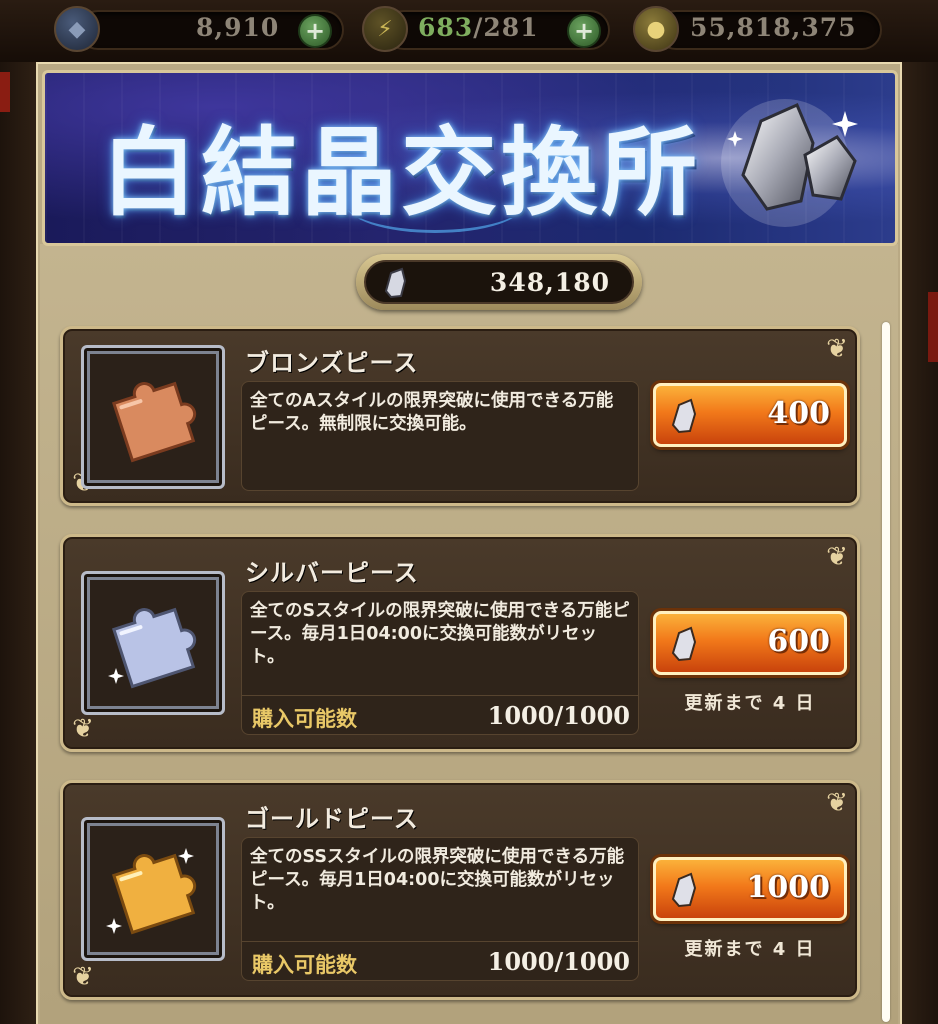 This screenshot has height=1024, width=938. Describe the element at coordinates (385, 29) in the screenshot. I see `lightning-icon: ⚡` at that location.